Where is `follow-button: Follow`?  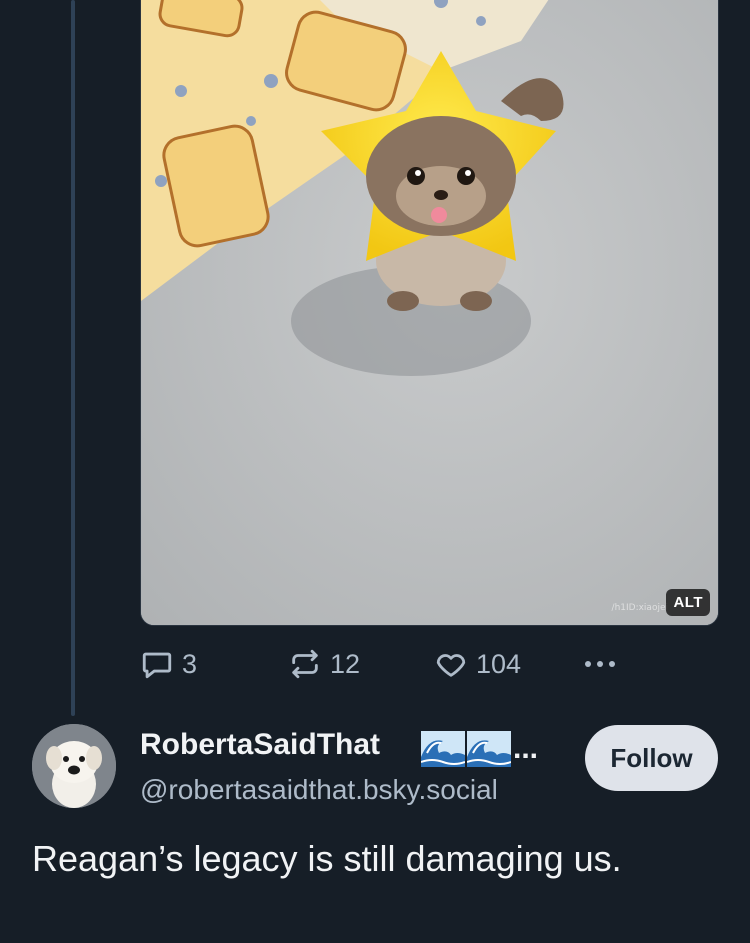
follow-button: Follow is located at coordinates (651, 758).